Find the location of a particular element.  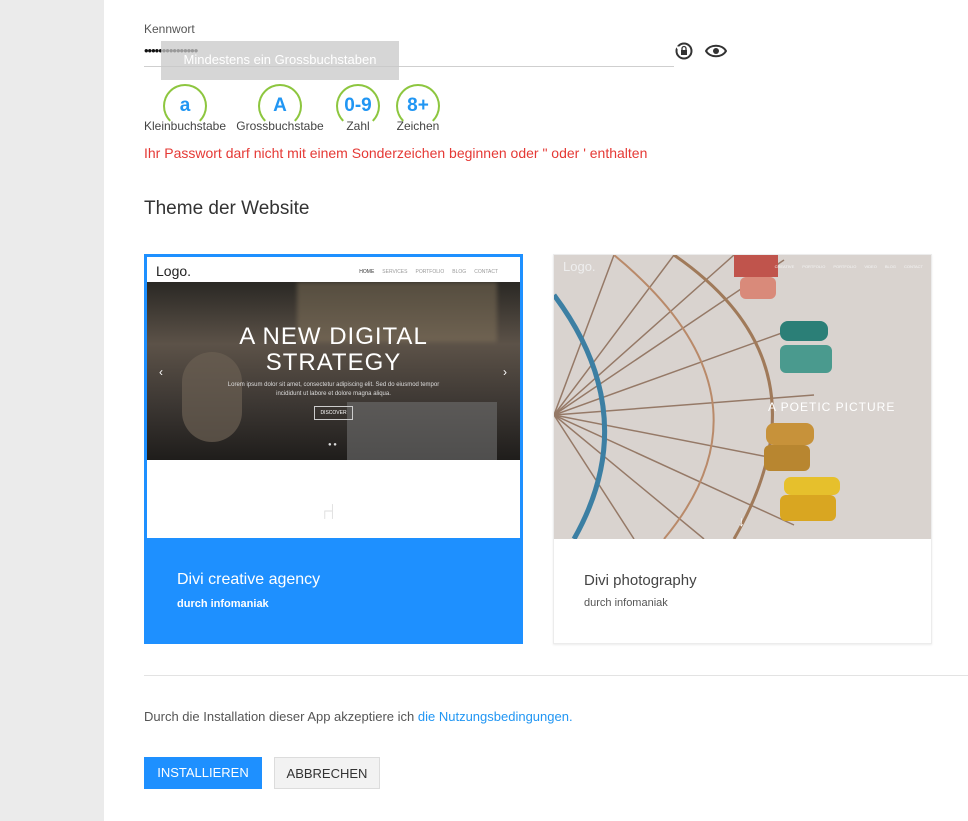

arrow-down-icon: ↓ is located at coordinates (741, 521).